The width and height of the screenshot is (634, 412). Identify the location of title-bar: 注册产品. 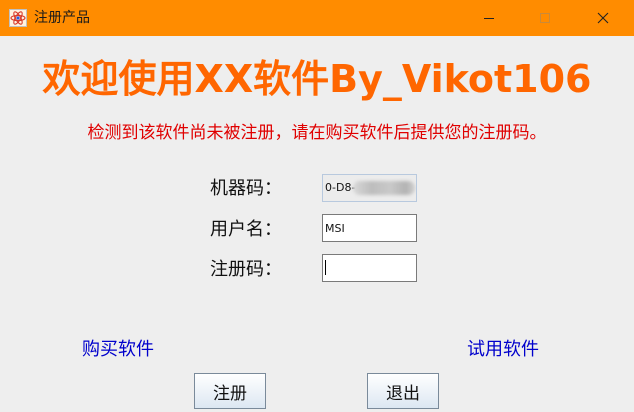
(317, 18).